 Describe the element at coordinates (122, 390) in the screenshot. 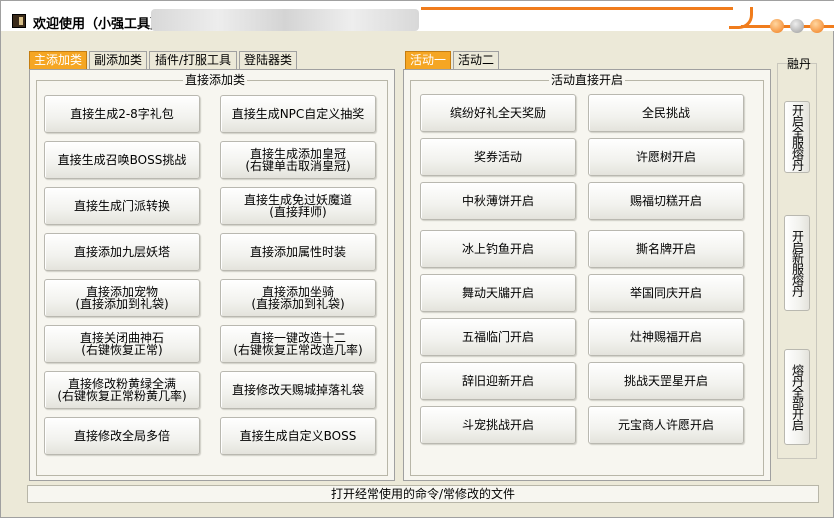

I see `left-action-button-13: 直接修改粉黄绿全满 (右键恢复正常粉黄几率)` at that location.